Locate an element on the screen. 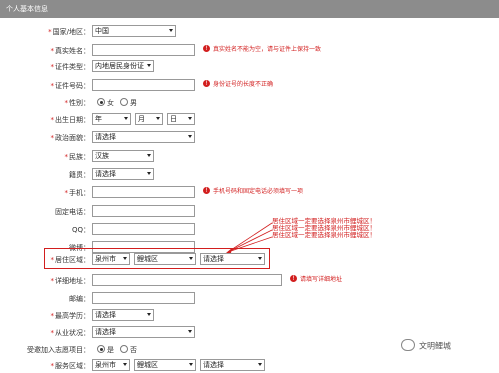  label-name: *真实姓名： is located at coordinates (70, 51).